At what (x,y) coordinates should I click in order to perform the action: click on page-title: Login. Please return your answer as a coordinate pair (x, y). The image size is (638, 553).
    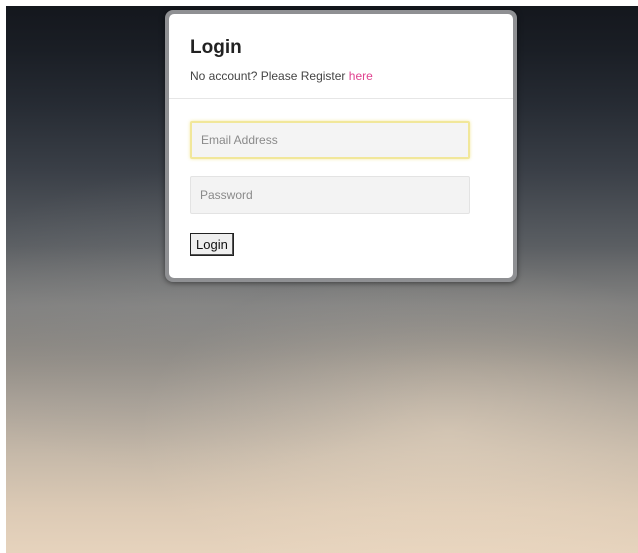
    Looking at the image, I should click on (216, 47).